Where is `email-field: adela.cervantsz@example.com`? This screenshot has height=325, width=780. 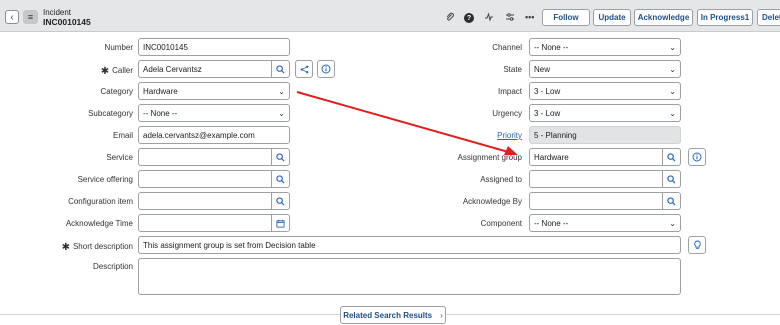 email-field: adela.cervantsz@example.com is located at coordinates (214, 135).